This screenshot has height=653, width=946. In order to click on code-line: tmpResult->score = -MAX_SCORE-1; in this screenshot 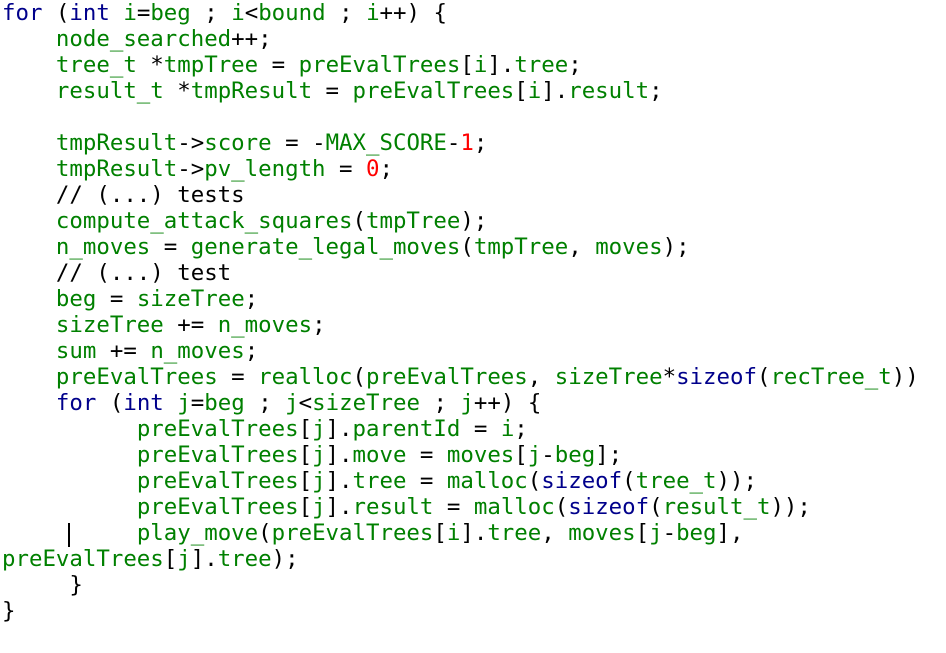, I will do `click(244, 143)`.